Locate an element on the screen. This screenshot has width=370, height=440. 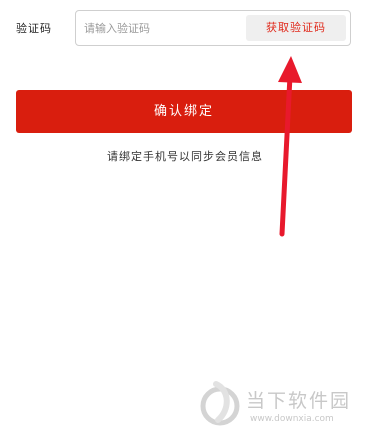
downxia-logo-icon is located at coordinates (220, 403).